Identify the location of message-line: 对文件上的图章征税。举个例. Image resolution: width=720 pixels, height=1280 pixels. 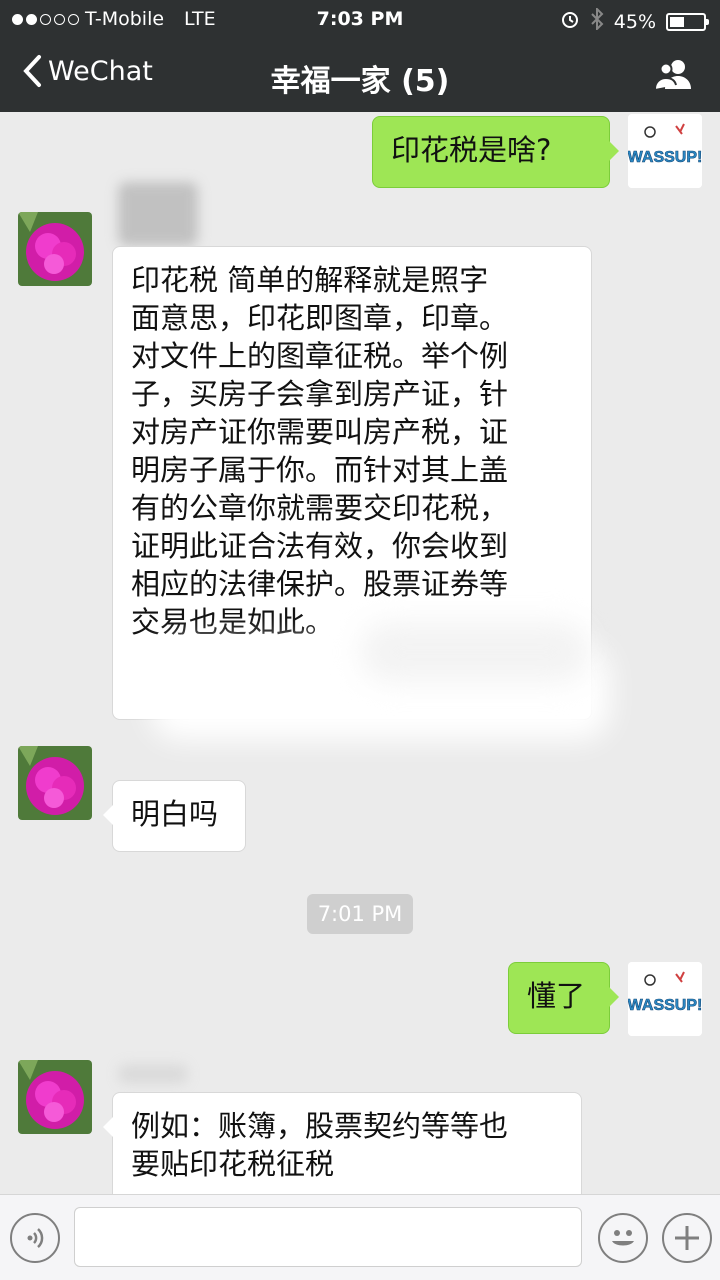
(320, 356).